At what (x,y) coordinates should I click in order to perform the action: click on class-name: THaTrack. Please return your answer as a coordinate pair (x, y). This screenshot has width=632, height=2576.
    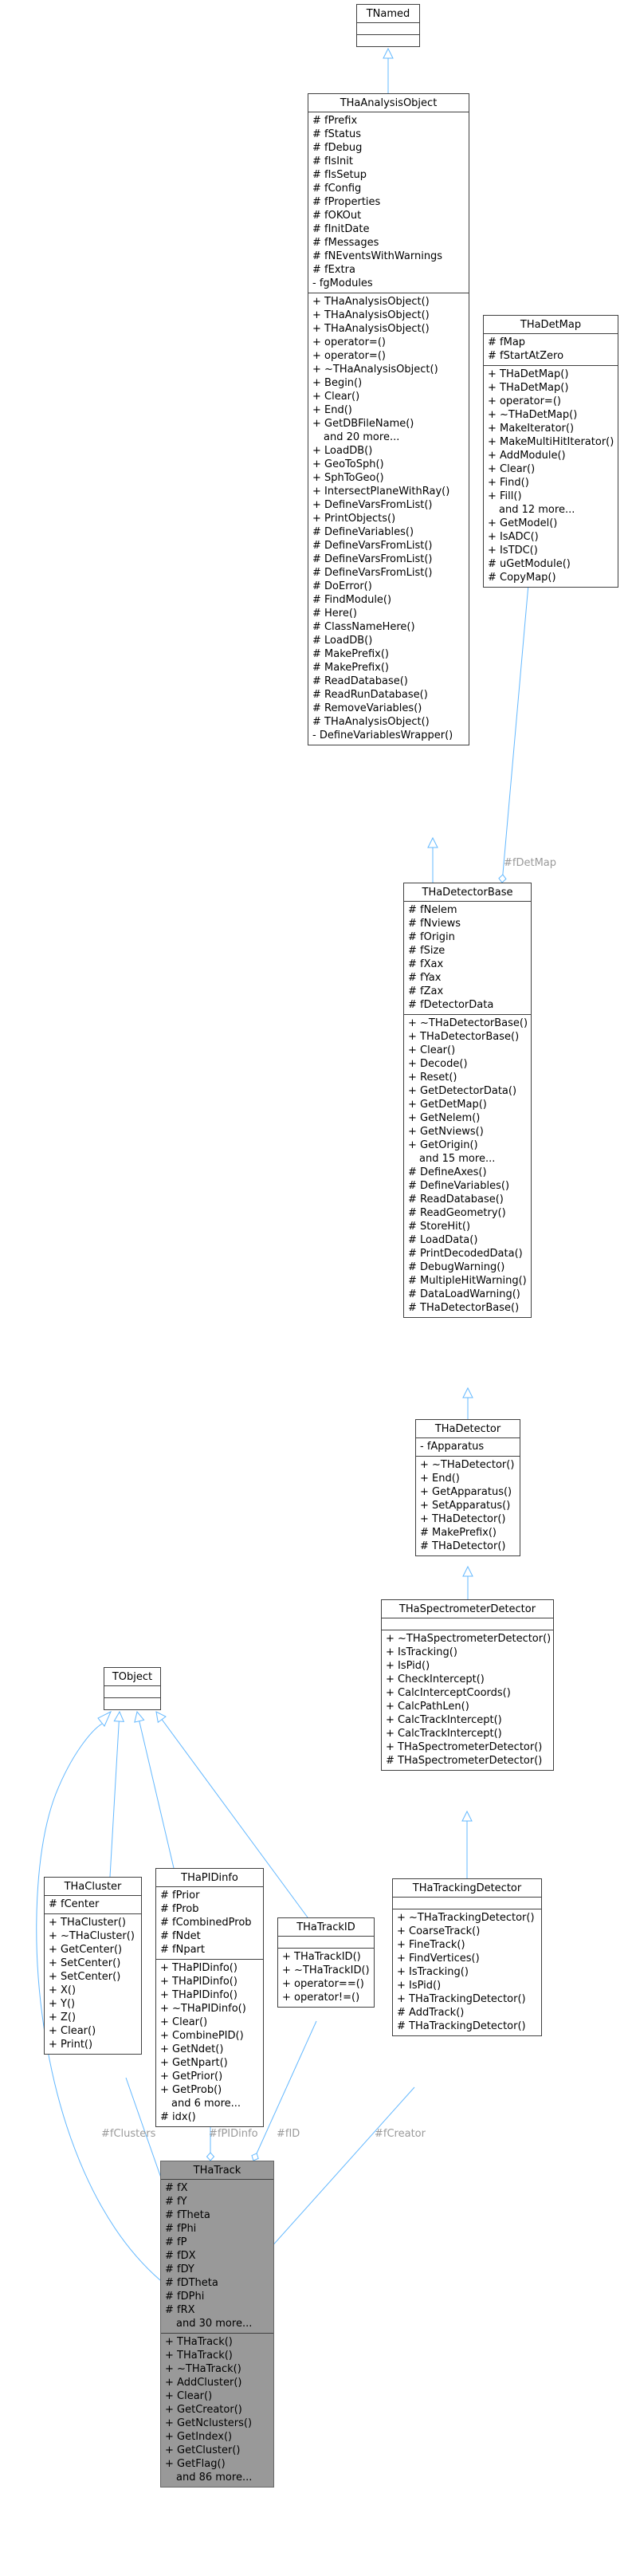
    Looking at the image, I should click on (217, 2171).